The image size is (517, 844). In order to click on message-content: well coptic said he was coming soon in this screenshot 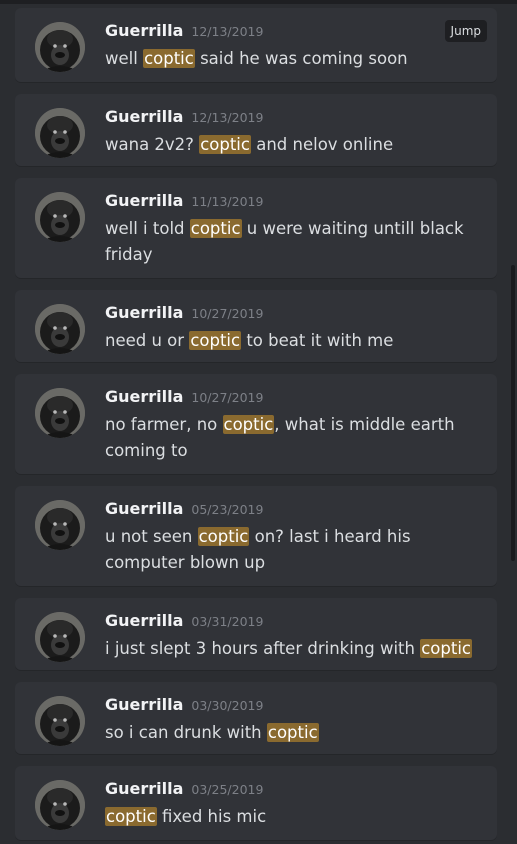, I will do `click(290, 59)`.